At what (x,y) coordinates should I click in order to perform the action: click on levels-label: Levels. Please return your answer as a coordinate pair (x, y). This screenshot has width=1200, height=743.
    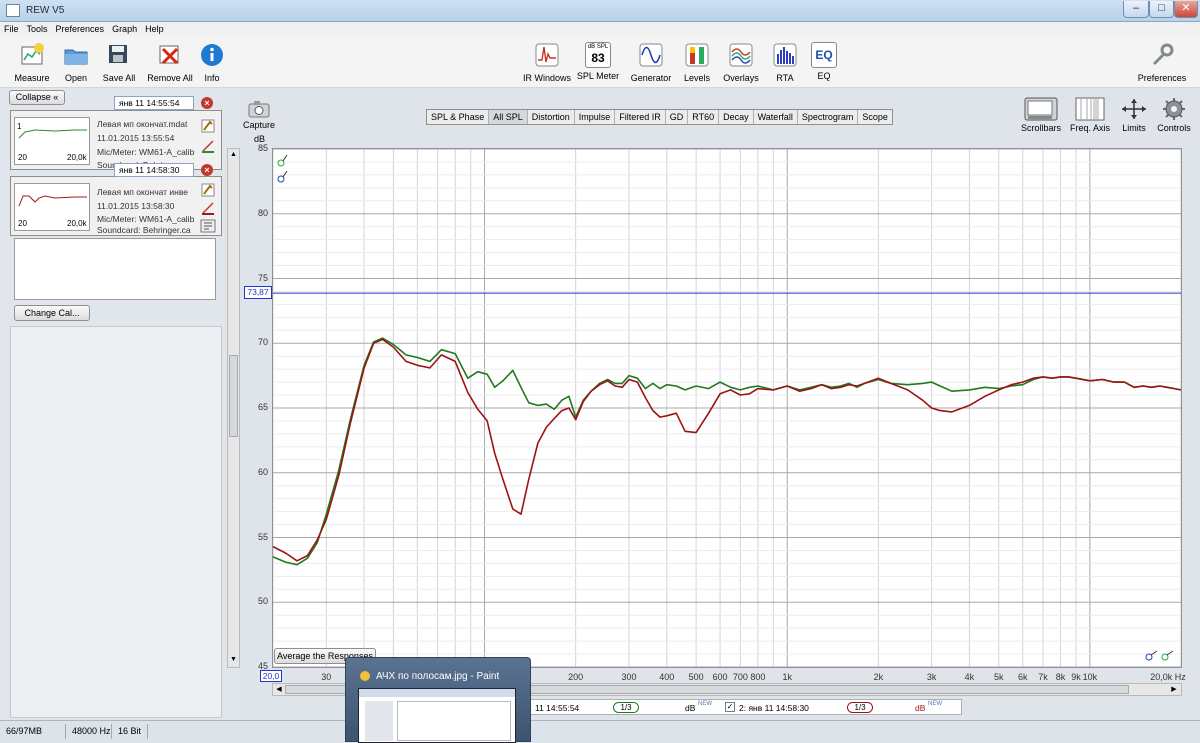
    Looking at the image, I should click on (696, 78).